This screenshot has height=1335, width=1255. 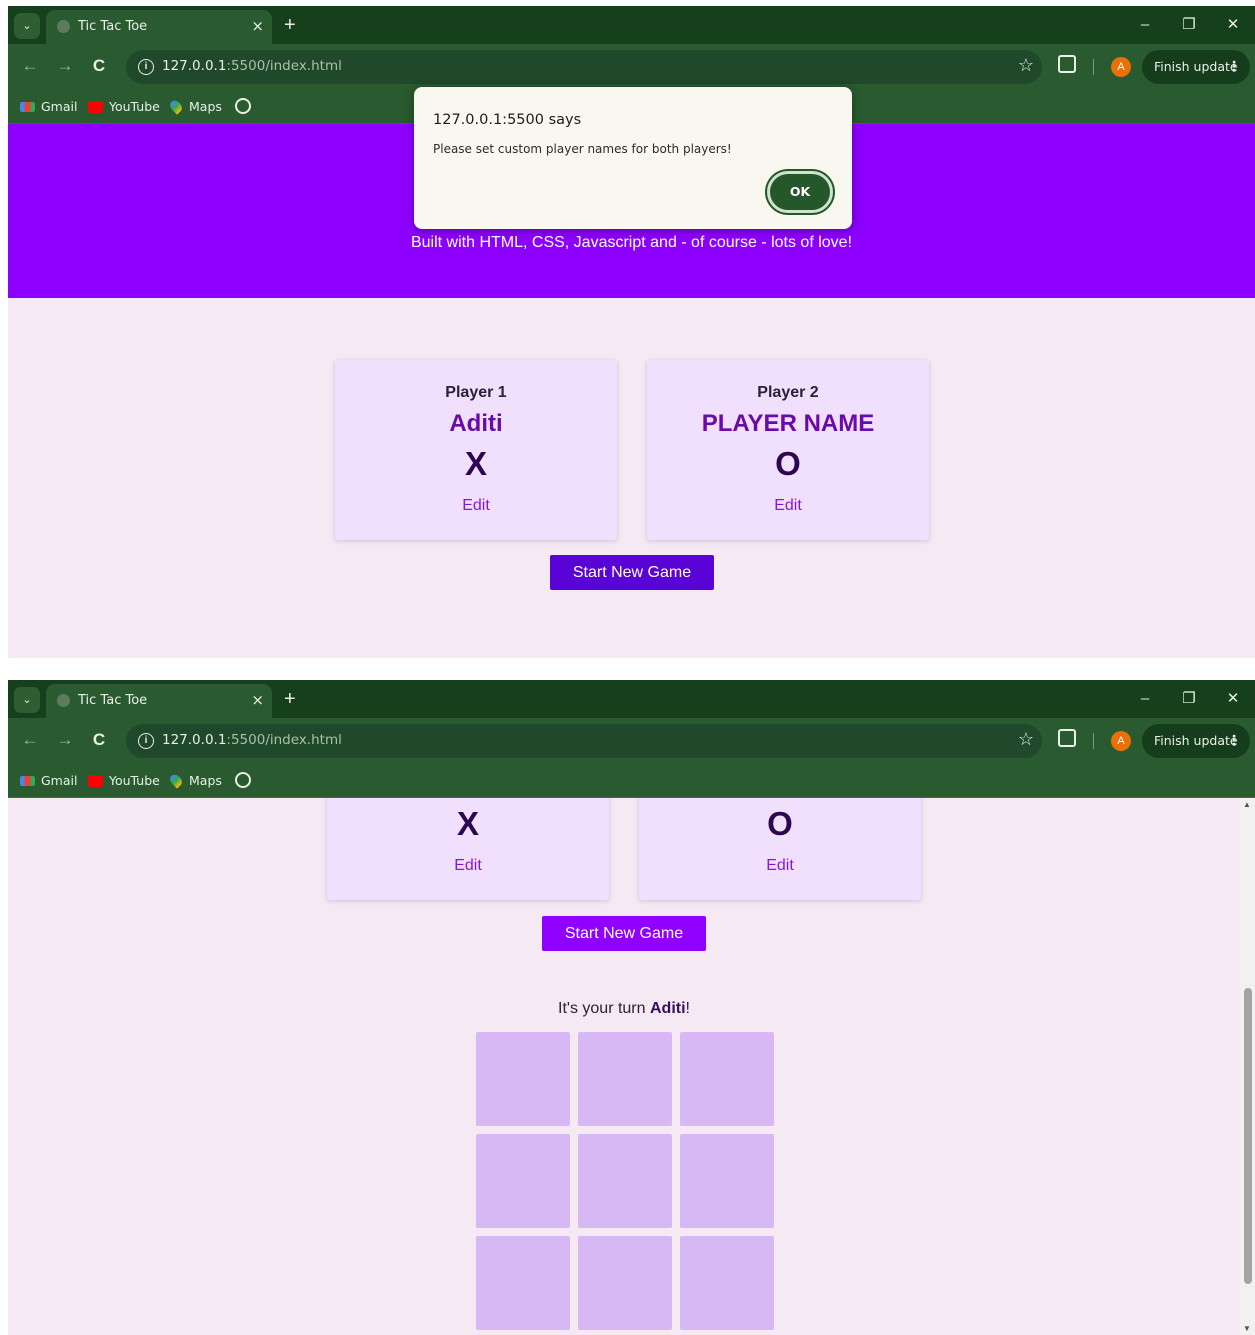 I want to click on alert-title: 127.0.0.1:5500 says, so click(x=507, y=120).